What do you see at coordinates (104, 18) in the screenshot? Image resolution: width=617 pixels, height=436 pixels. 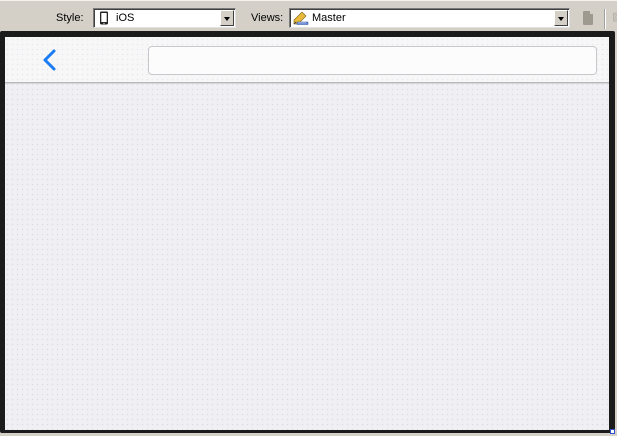 I see `phone-icon` at bounding box center [104, 18].